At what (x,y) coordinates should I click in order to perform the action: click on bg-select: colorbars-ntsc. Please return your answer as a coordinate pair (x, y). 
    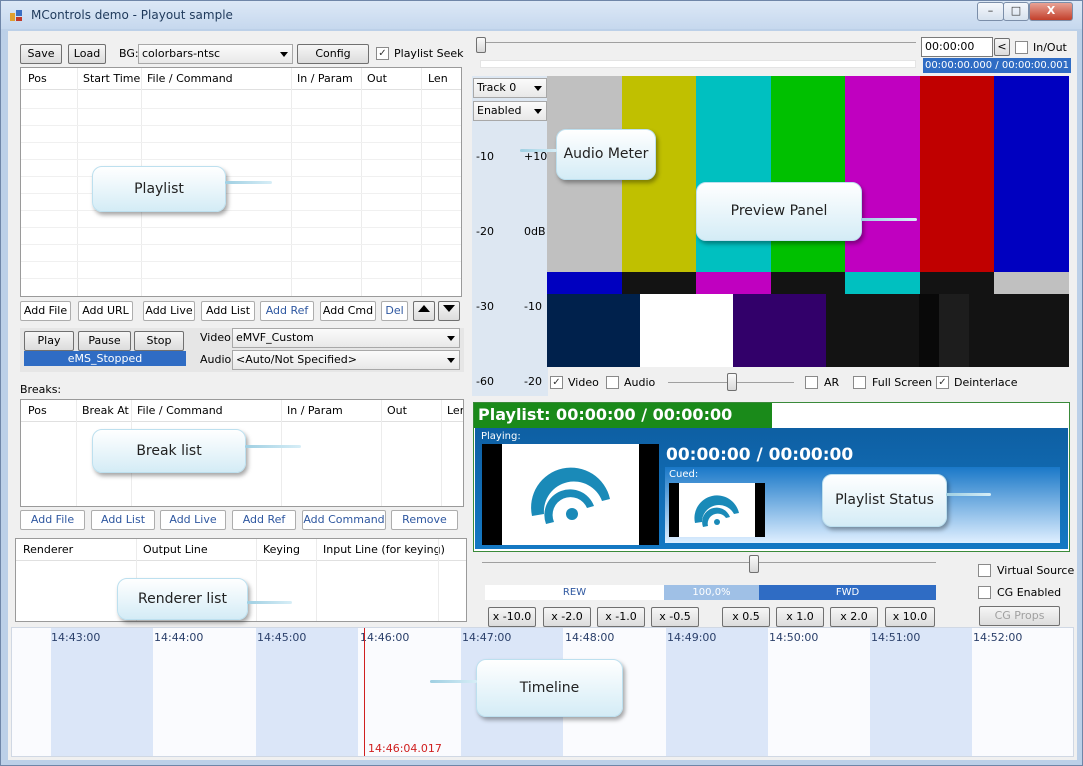
    Looking at the image, I should click on (215, 54).